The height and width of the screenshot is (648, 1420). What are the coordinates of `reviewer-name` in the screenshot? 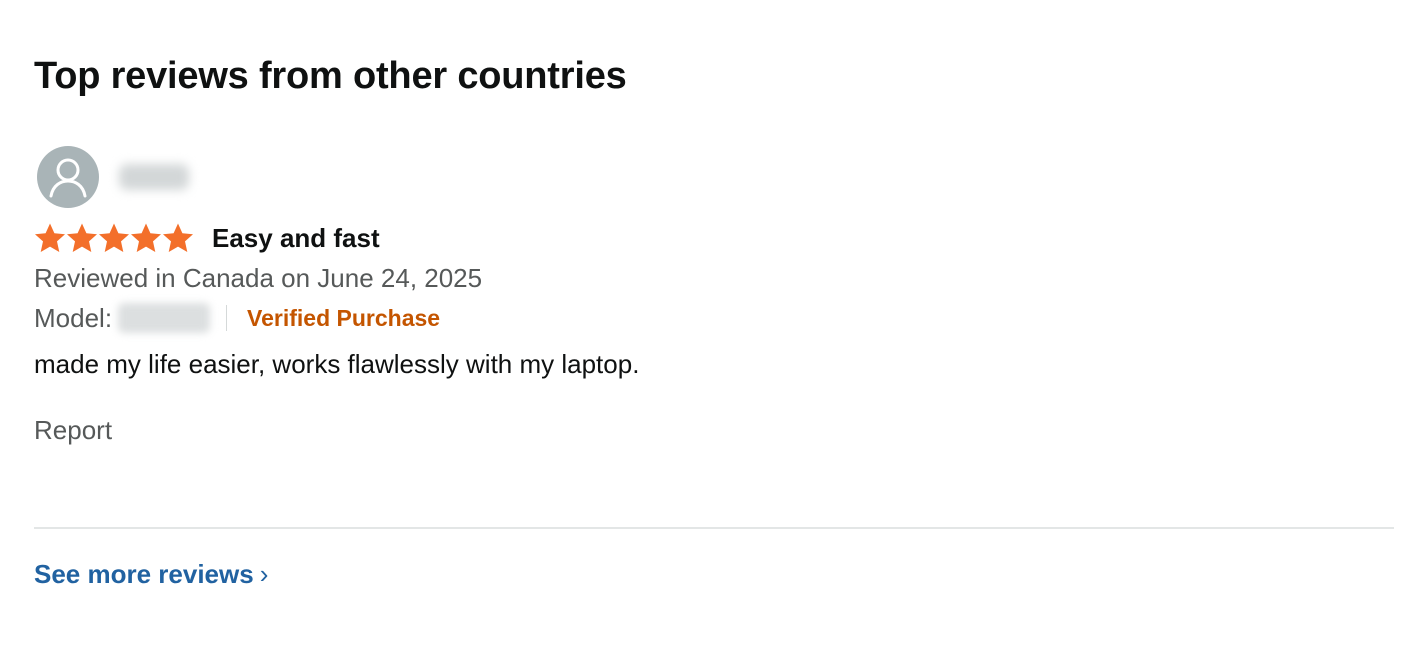 It's located at (154, 177).